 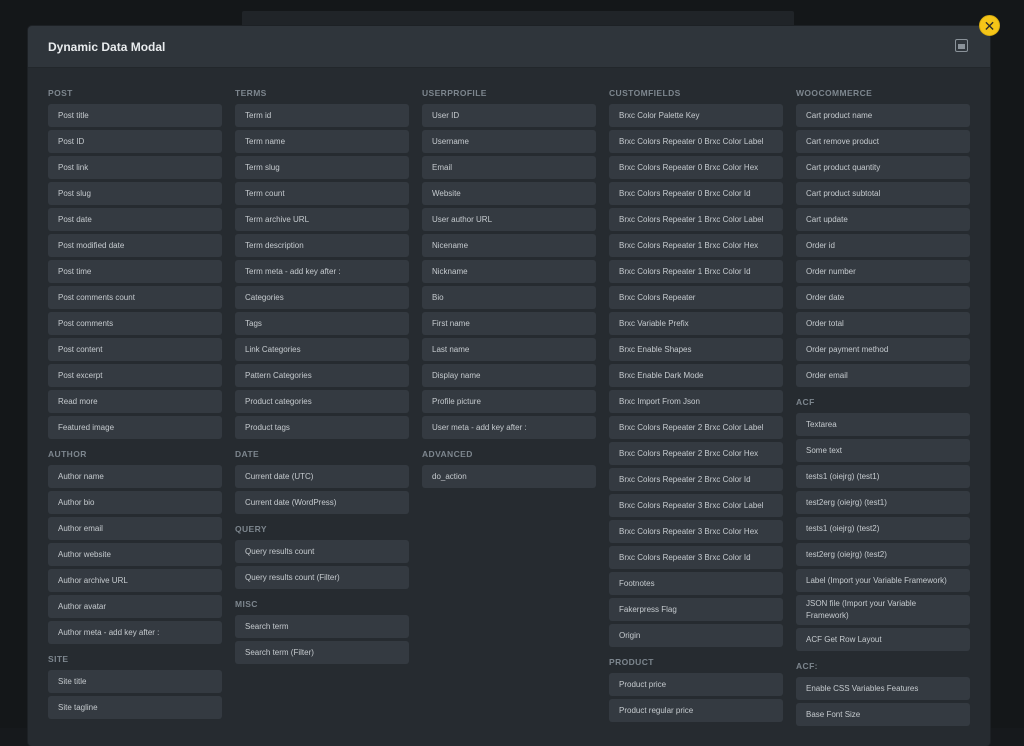 What do you see at coordinates (135, 167) in the screenshot?
I see `dynamic-data-item: Post link` at bounding box center [135, 167].